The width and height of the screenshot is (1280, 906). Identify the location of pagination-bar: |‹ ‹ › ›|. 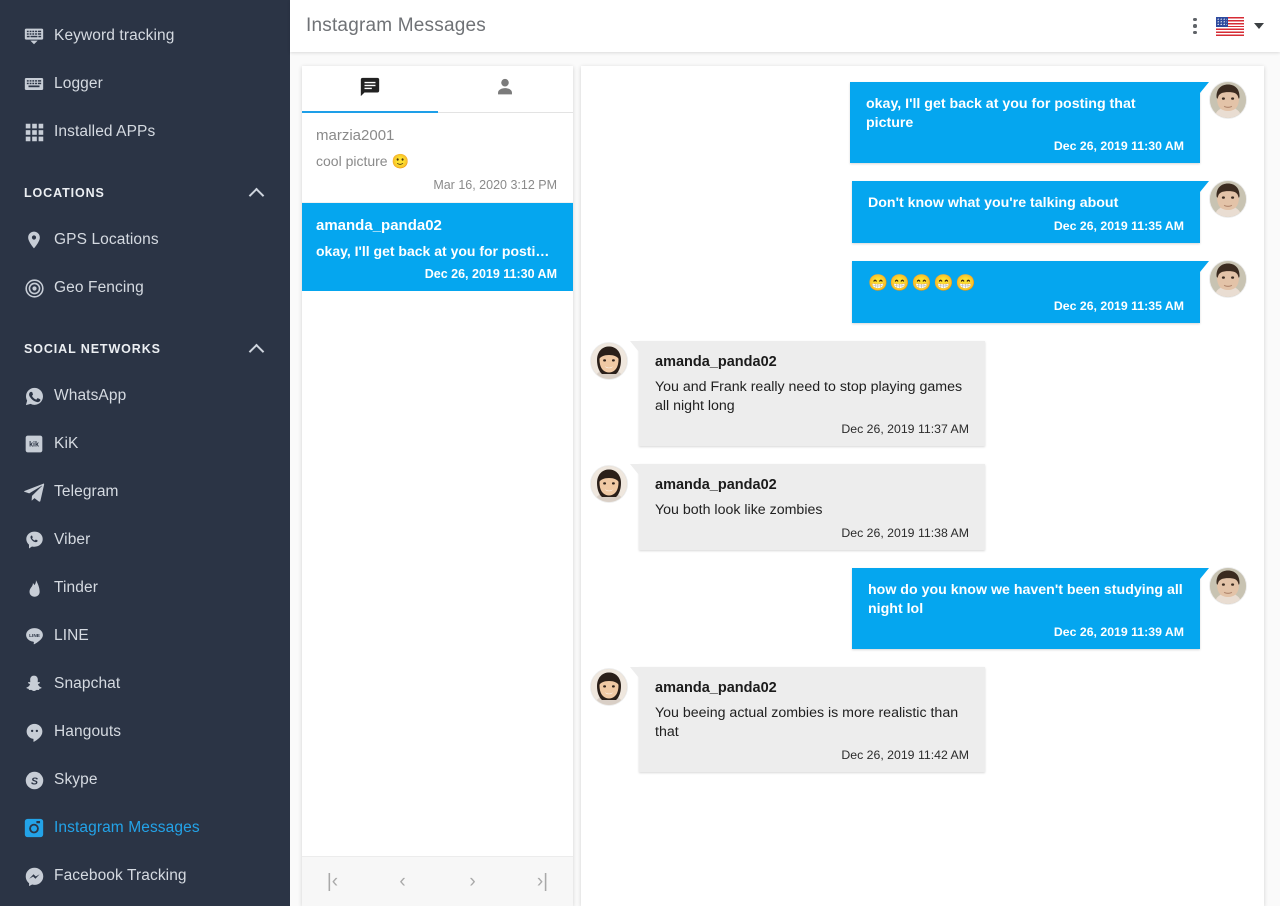
(437, 881).